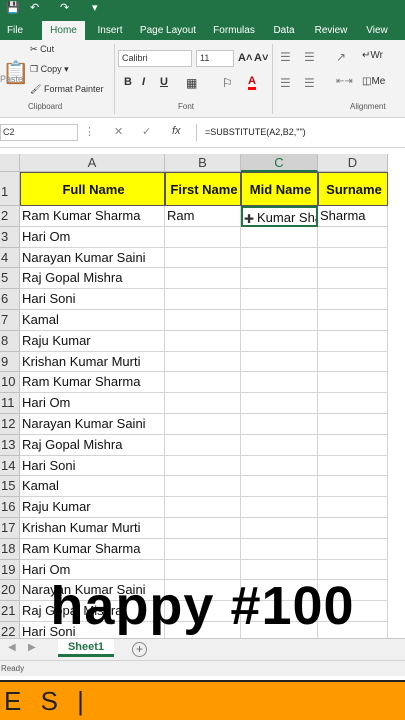 Image resolution: width=405 pixels, height=720 pixels. I want to click on tab-view: View, so click(377, 30).